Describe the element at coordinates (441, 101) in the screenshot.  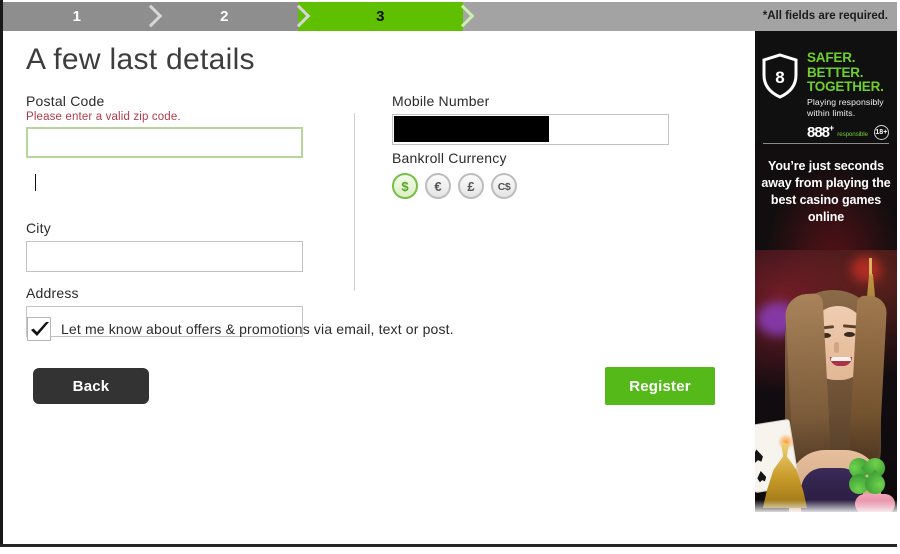
I see `mobile-number-label: Mobile Number` at that location.